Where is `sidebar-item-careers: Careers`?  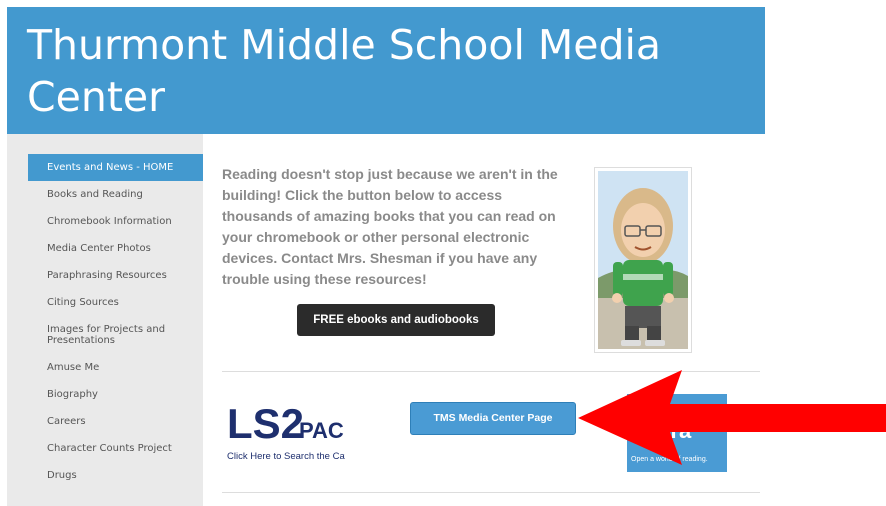 sidebar-item-careers: Careers is located at coordinates (115, 421).